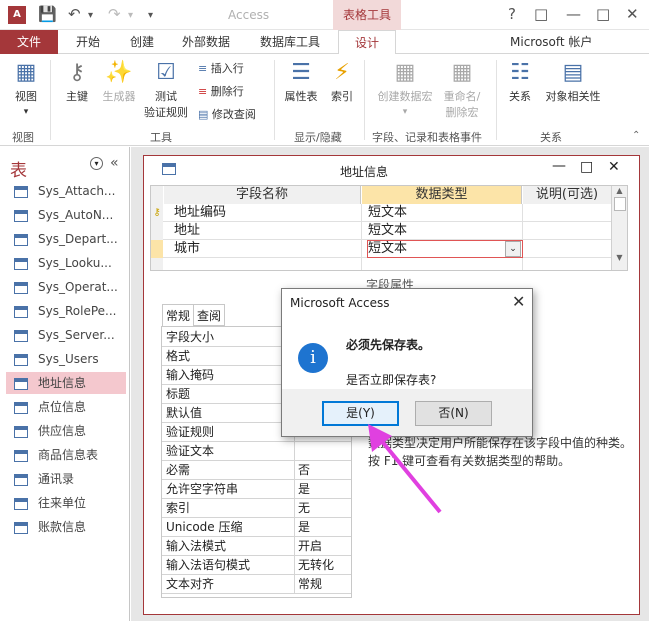 The image size is (649, 621). Describe the element at coordinates (114, 14) in the screenshot. I see `redo-icon: ↷` at that location.